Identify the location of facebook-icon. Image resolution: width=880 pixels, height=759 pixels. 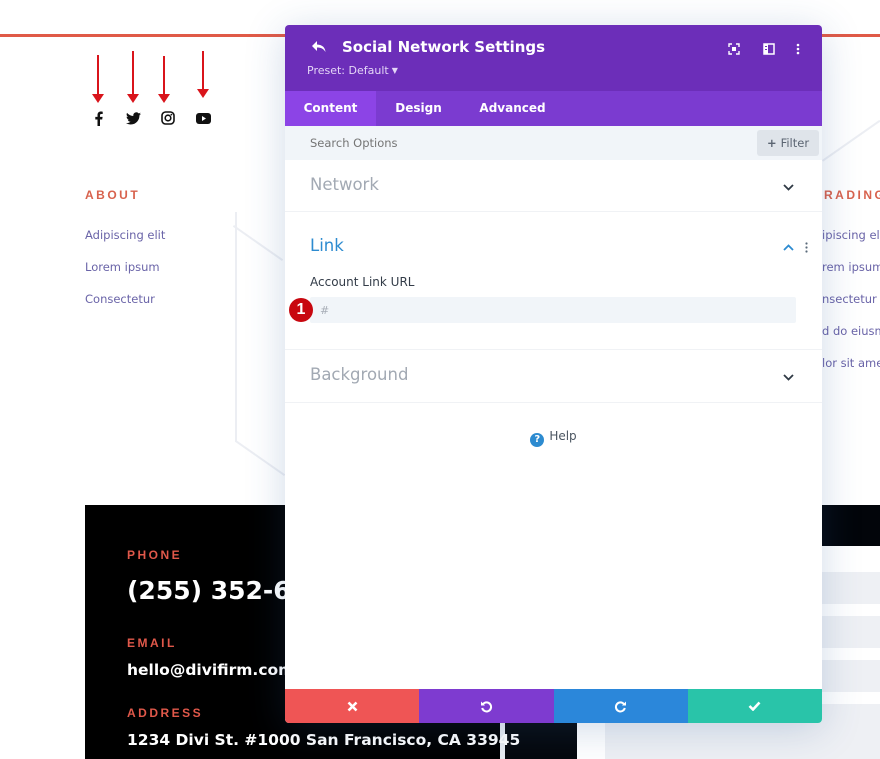
(98, 118).